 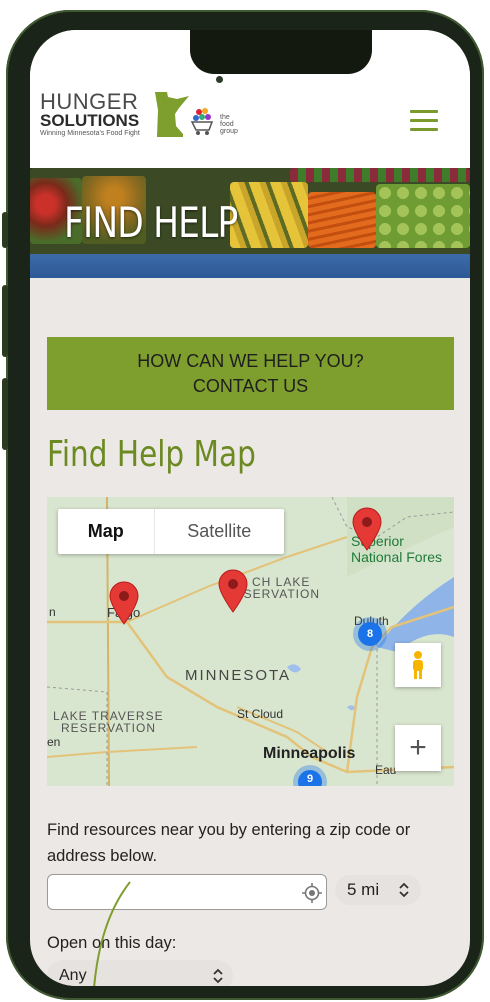 I want to click on zoom-in-button: +, so click(x=418, y=748).